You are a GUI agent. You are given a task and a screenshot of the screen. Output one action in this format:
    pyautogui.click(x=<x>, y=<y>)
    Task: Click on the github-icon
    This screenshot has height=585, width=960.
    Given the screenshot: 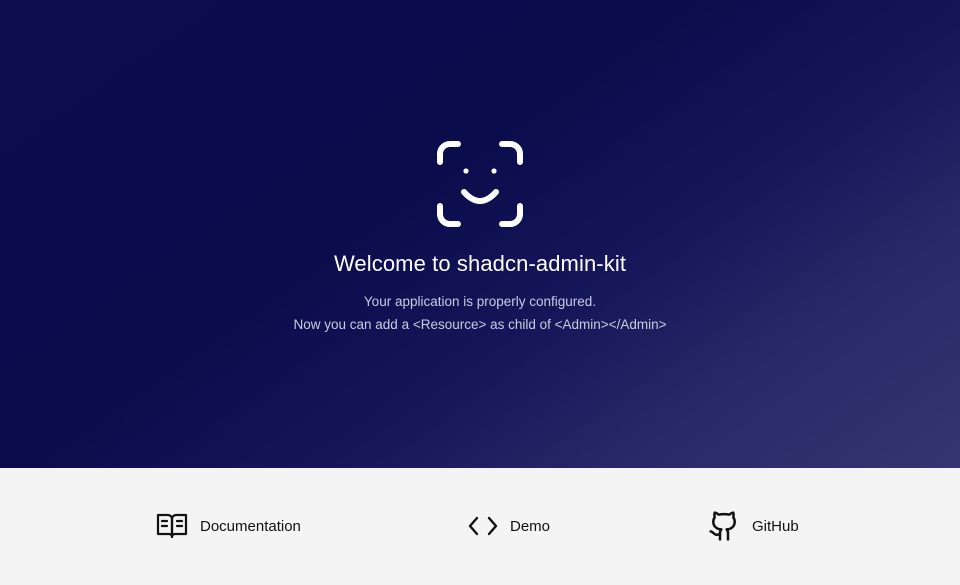 What is the action you would take?
    pyautogui.click(x=722, y=526)
    